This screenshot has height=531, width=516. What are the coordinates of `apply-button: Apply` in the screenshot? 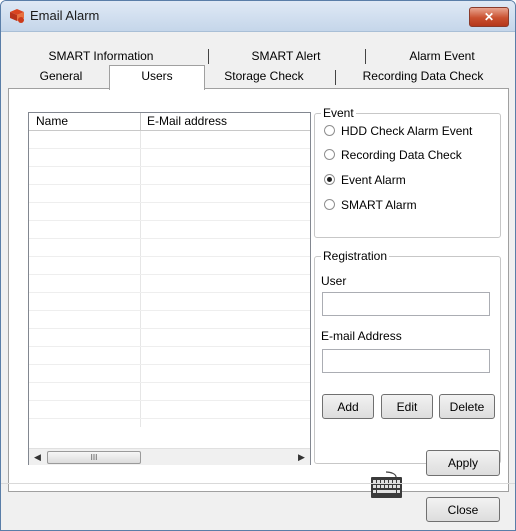 It's located at (463, 463).